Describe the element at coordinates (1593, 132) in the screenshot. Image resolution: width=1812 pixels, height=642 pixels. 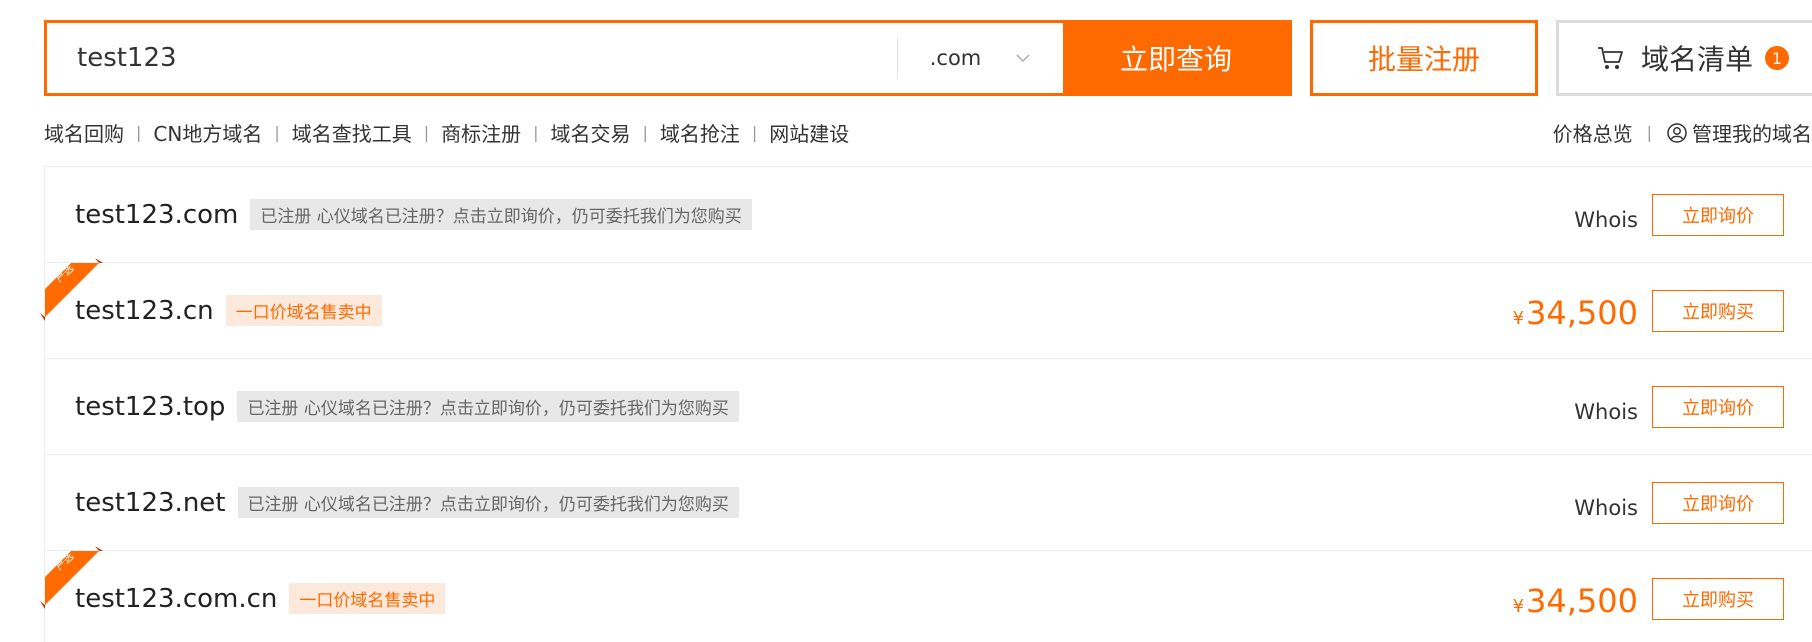
I see `price-overview-link: 价格总览` at that location.